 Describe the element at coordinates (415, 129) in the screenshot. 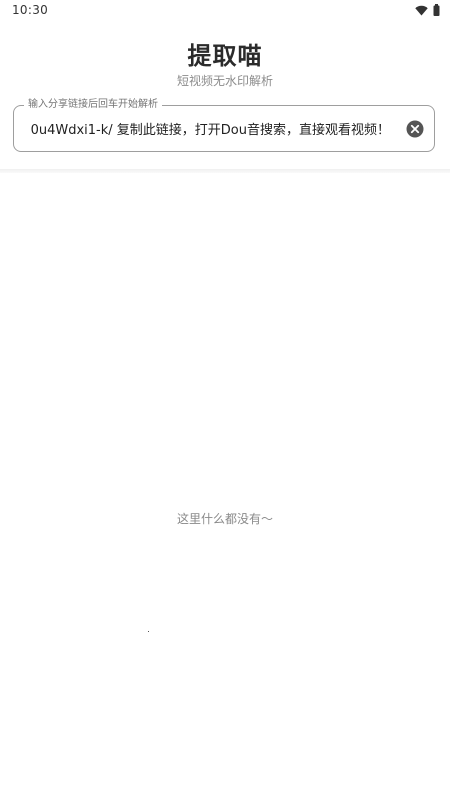

I see `clear-circle-icon` at that location.